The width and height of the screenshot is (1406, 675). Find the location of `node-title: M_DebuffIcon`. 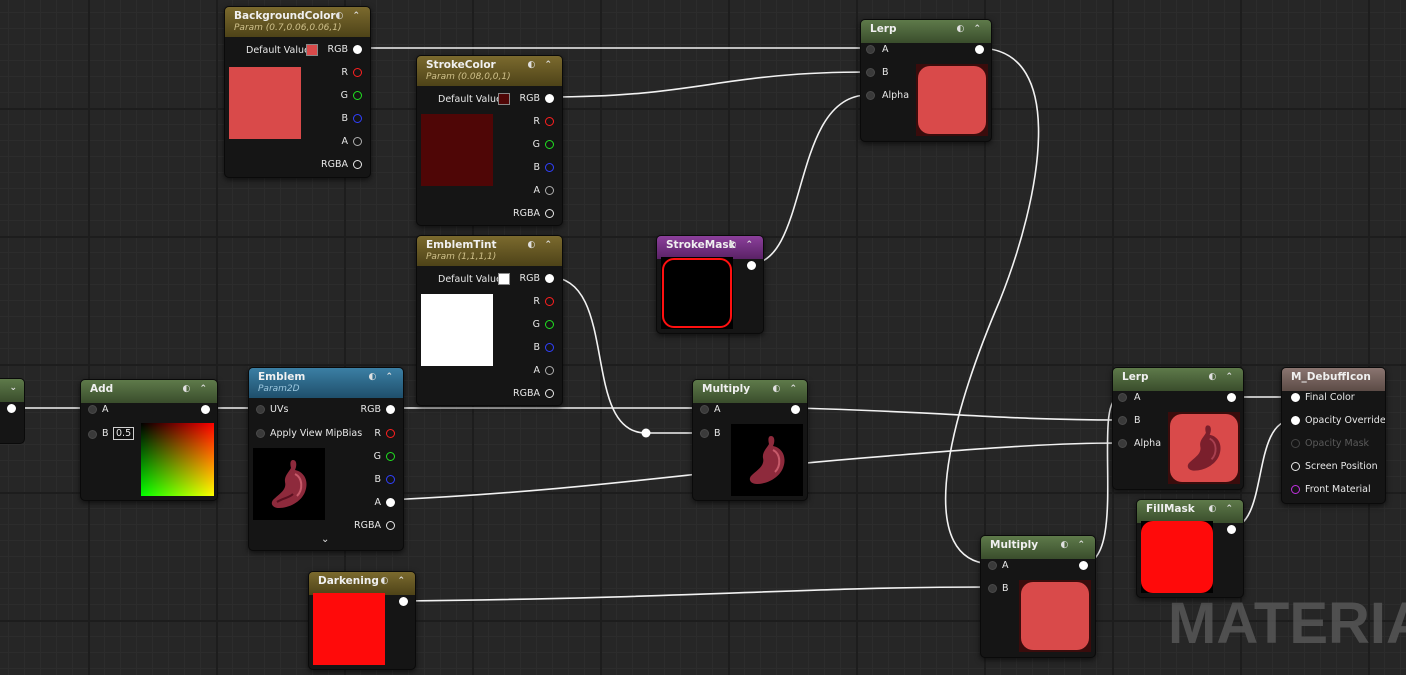

node-title: M_DebuffIcon is located at coordinates (1331, 377).